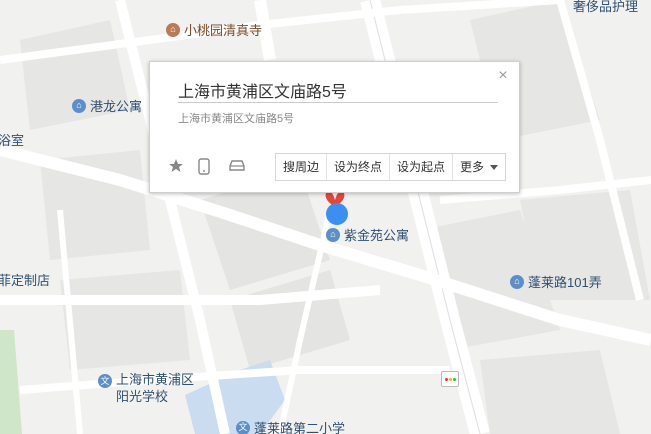 The height and width of the screenshot is (434, 651). I want to click on poi-mosque: ⌂ 小桃园清真寺, so click(214, 29).